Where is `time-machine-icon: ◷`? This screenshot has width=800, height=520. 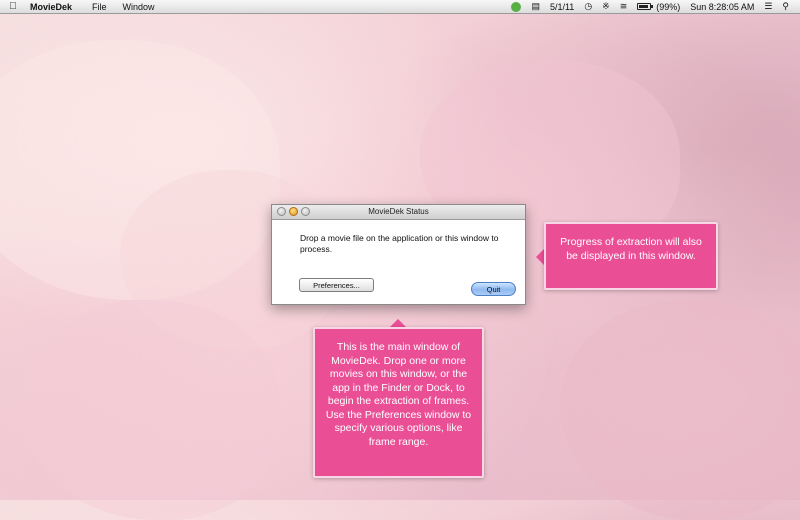
time-machine-icon: ◷ is located at coordinates (588, 6).